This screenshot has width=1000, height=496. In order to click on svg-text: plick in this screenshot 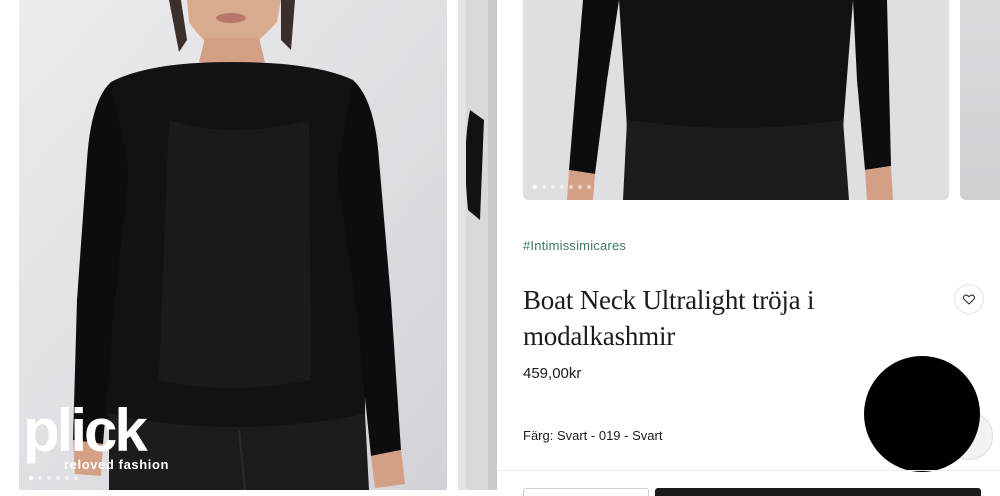, I will do `click(85, 430)`.